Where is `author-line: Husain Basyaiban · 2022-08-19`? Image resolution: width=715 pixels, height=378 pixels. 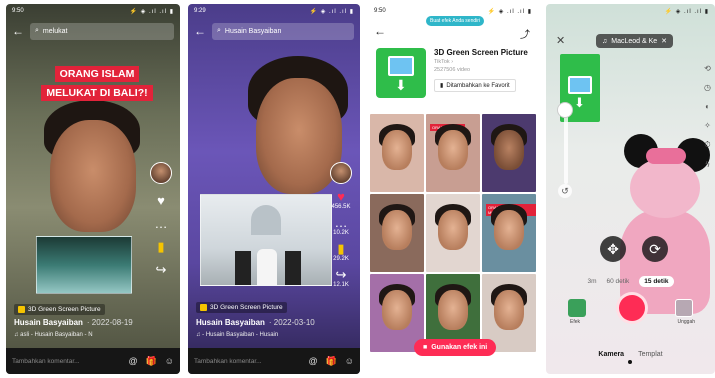
author-line: Husain Basyaiban · 2022-08-19 is located at coordinates (73, 322).